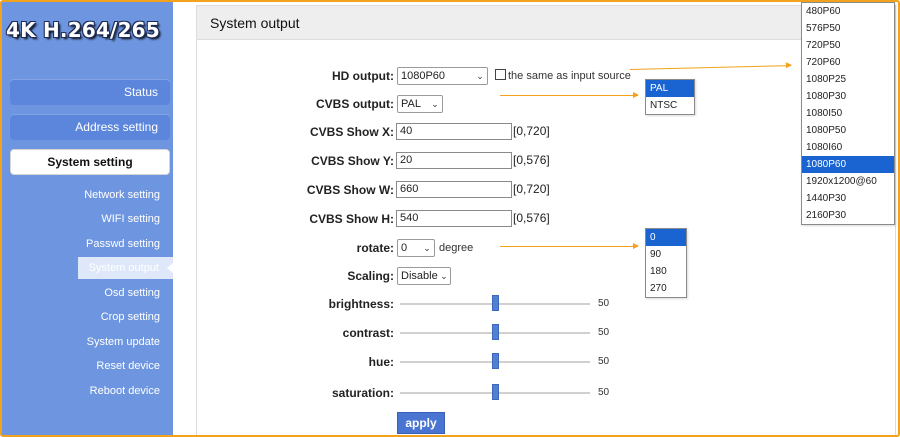 This screenshot has height=437, width=900. What do you see at coordinates (350, 190) in the screenshot?
I see `cvbs-show-w-label: CVBS Show W:` at bounding box center [350, 190].